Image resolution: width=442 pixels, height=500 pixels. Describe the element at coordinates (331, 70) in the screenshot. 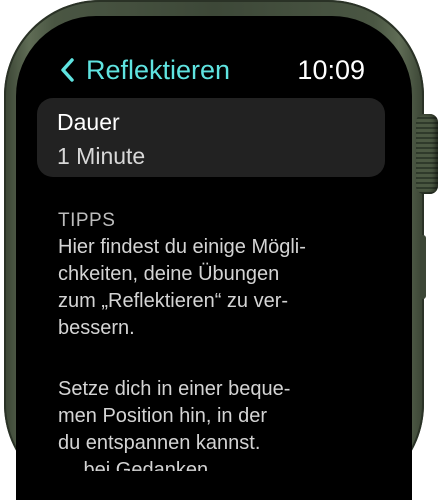

I see `clock: 10:09` at that location.